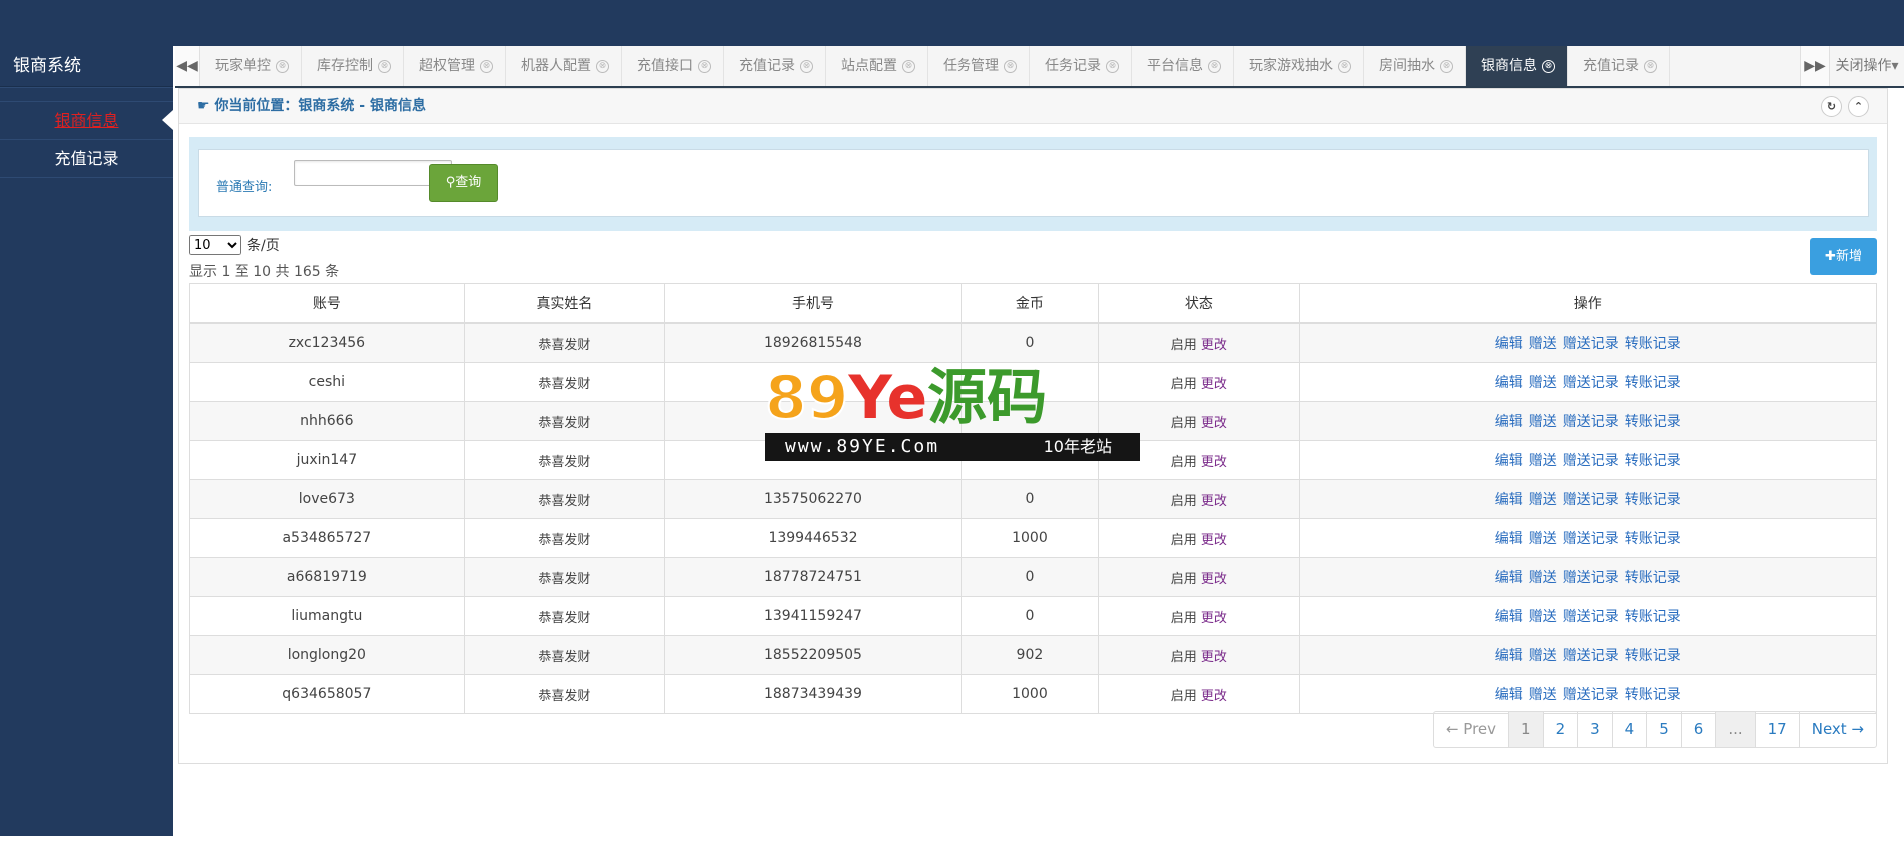 This screenshot has height=863, width=1904. I want to click on cell-account: ceshi, so click(327, 382).